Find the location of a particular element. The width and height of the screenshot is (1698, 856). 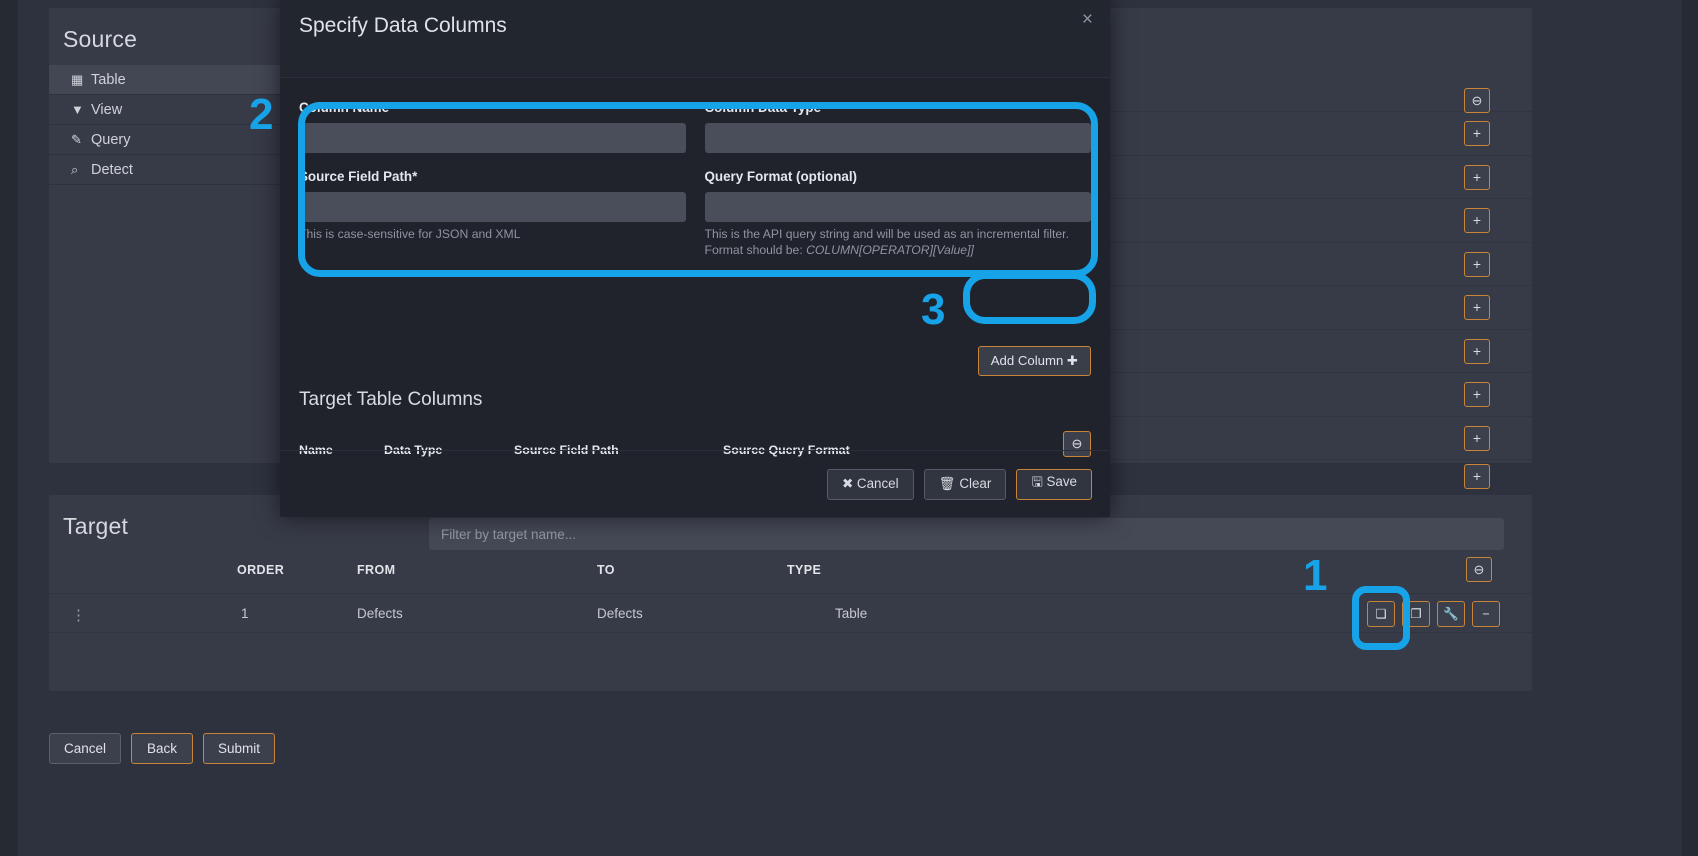

minus-icon-button: − is located at coordinates (1486, 614).